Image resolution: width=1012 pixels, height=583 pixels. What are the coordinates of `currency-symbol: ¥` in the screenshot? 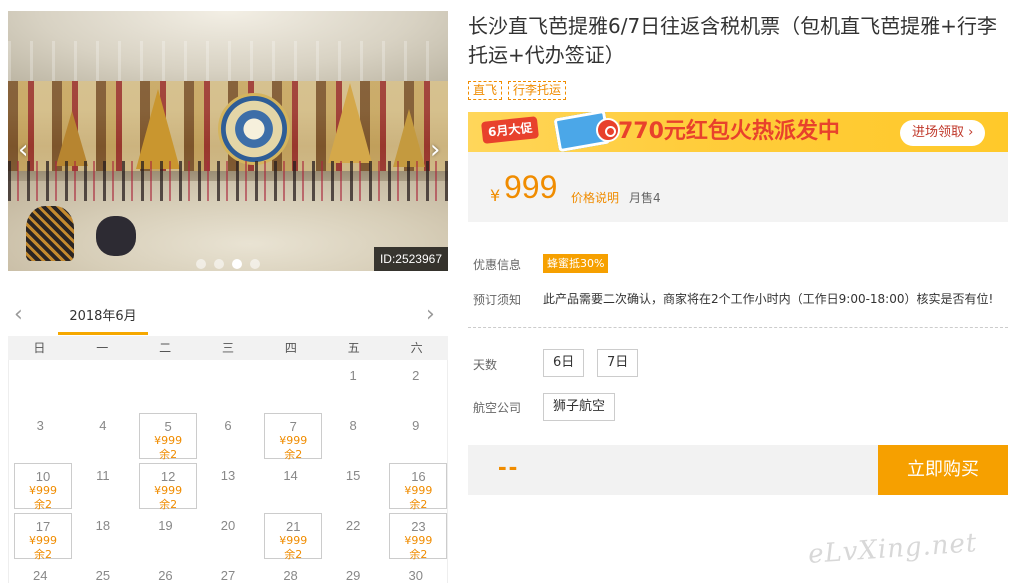 It's located at (495, 195).